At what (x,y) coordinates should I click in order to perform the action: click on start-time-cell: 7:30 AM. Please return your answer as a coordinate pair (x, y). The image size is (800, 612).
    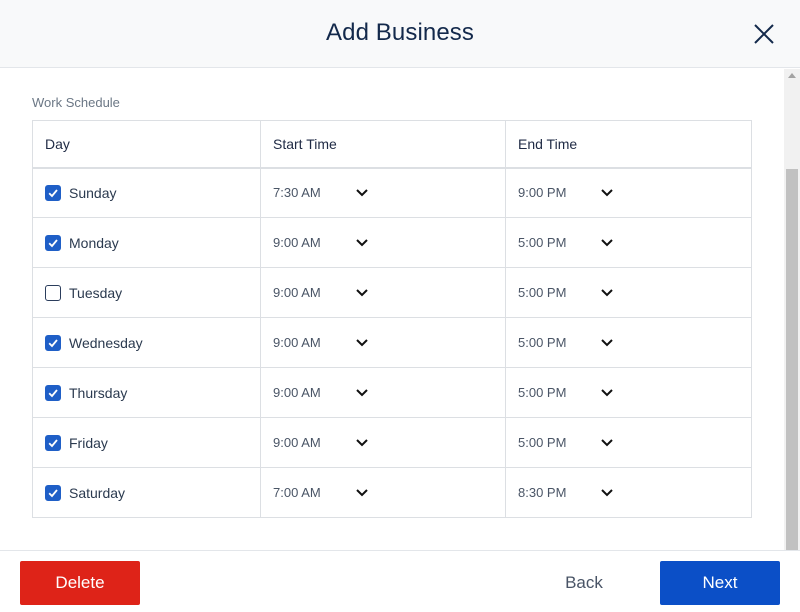
    Looking at the image, I should click on (383, 192).